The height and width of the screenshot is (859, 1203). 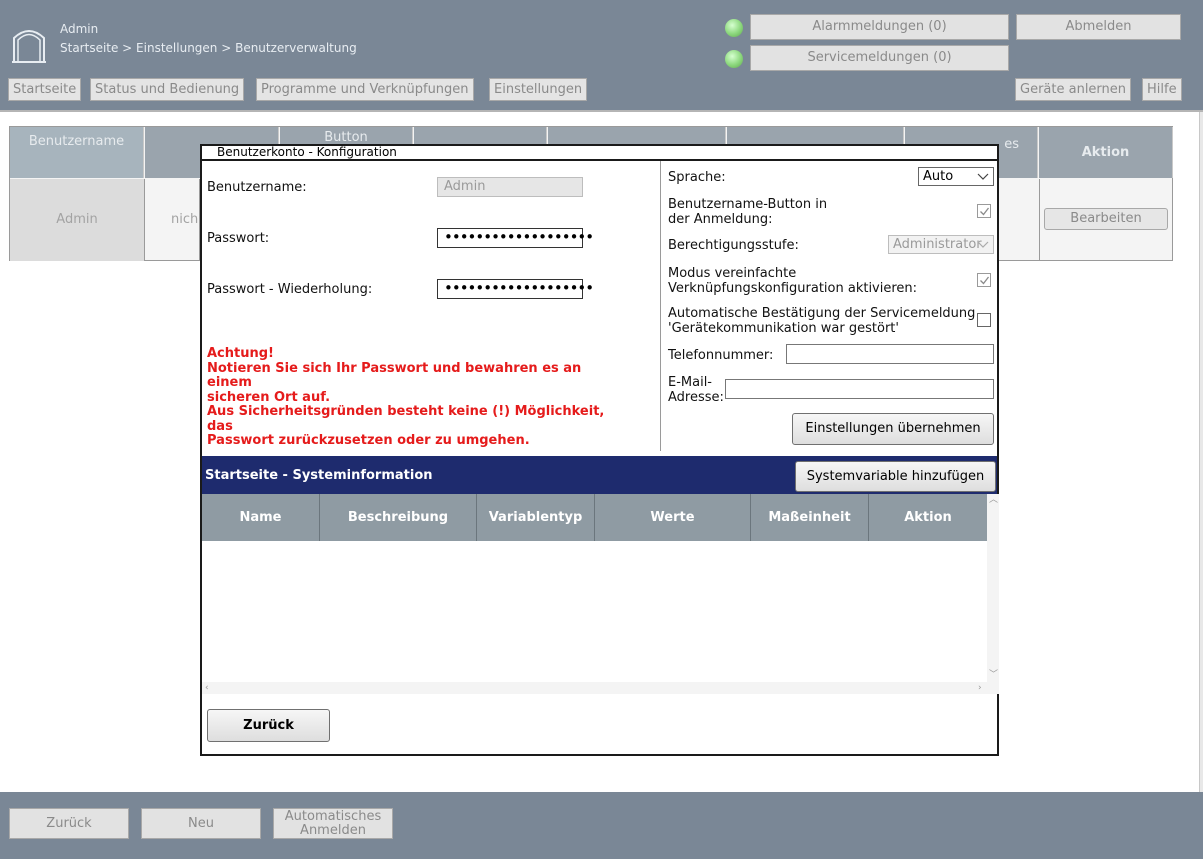 What do you see at coordinates (69, 823) in the screenshot?
I see `footer-back-button: Zurück` at bounding box center [69, 823].